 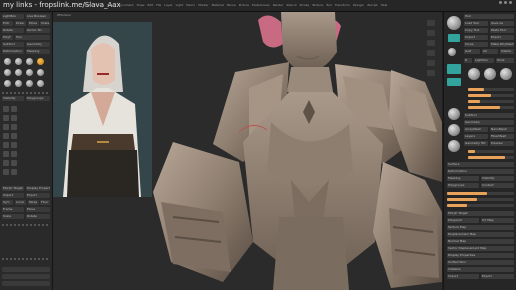 I want to click on all-button: All, so click(x=490, y=51).